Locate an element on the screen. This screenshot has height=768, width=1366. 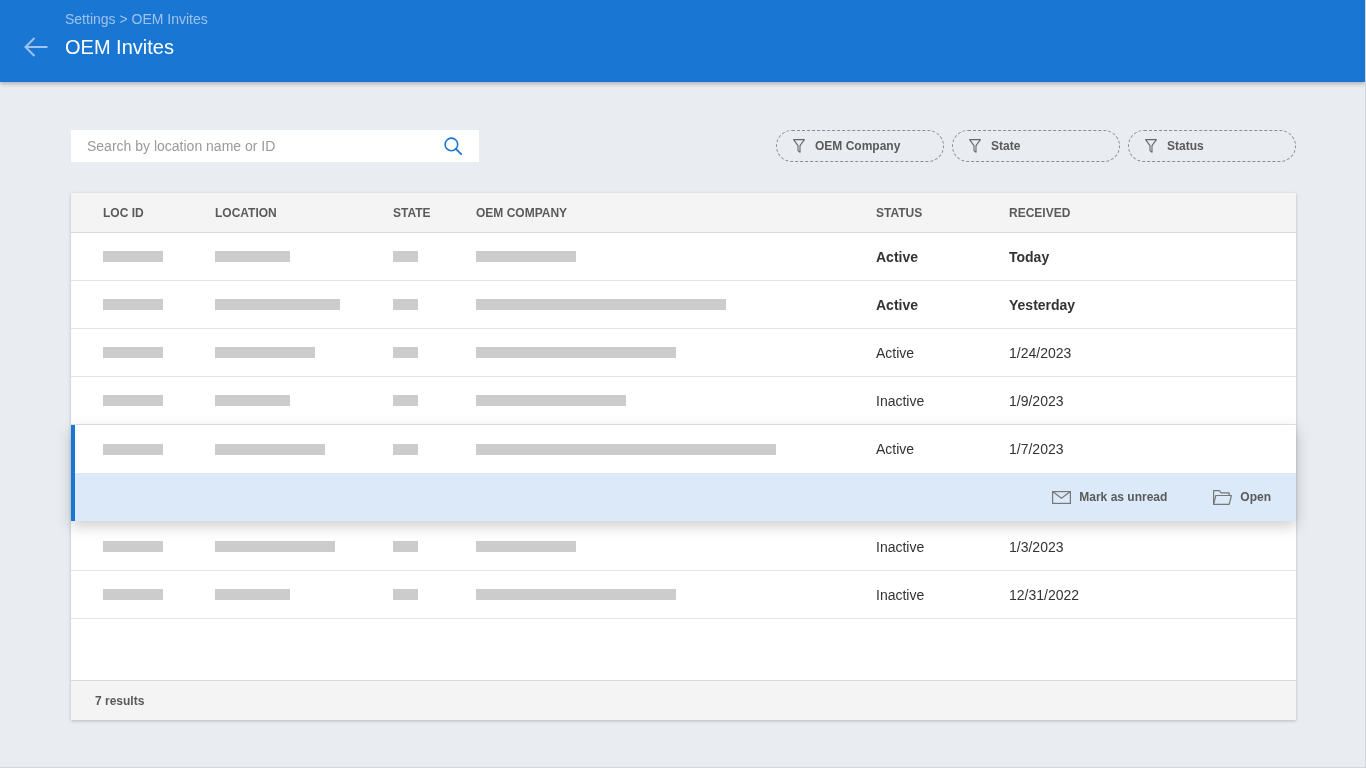
column-header: STATUS is located at coordinates (899, 212).